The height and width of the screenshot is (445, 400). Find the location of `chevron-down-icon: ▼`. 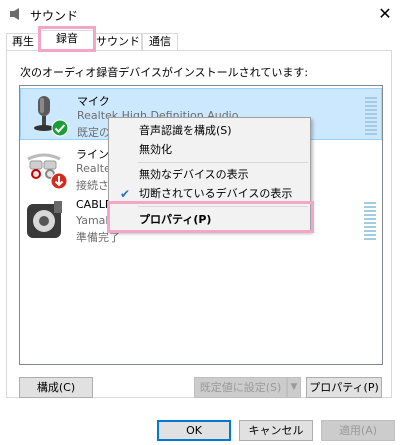

chevron-down-icon: ▼ is located at coordinates (294, 387).